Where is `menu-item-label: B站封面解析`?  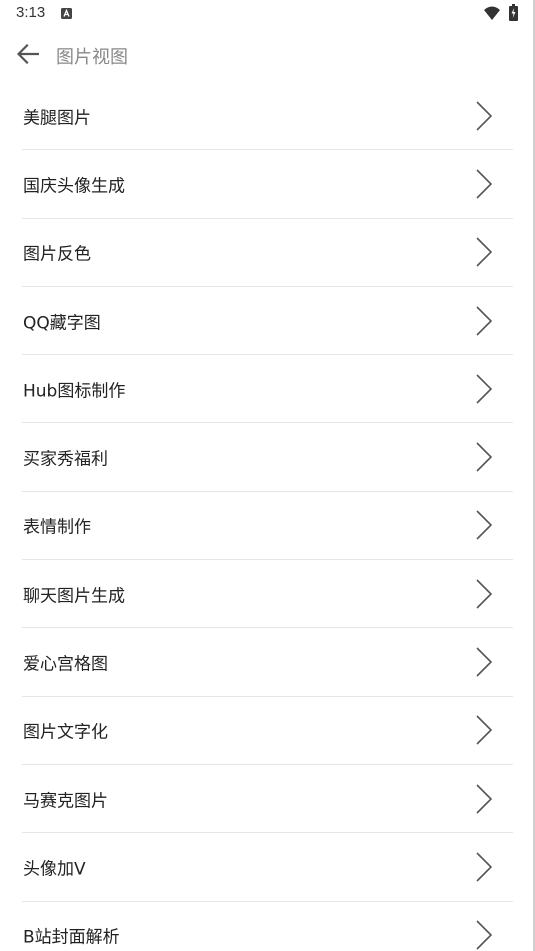
menu-item-label: B站封面解析 is located at coordinates (71, 937).